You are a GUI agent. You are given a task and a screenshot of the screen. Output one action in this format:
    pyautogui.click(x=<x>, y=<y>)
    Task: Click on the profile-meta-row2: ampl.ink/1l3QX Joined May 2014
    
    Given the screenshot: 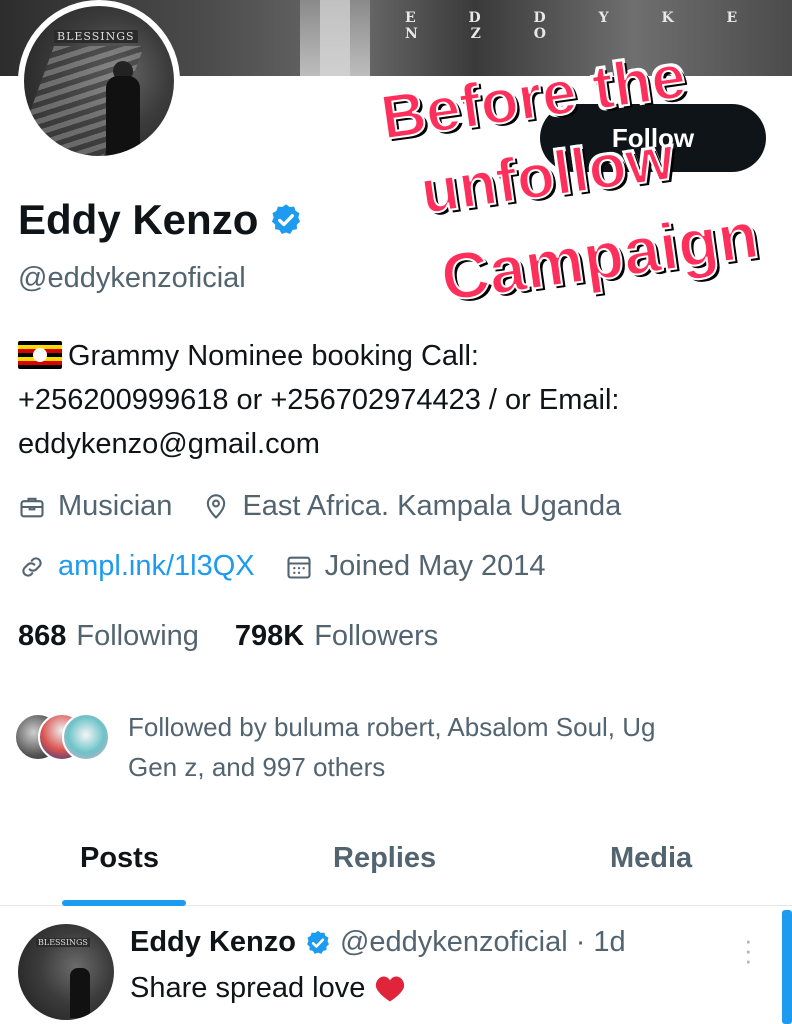 What is the action you would take?
    pyautogui.click(x=282, y=566)
    